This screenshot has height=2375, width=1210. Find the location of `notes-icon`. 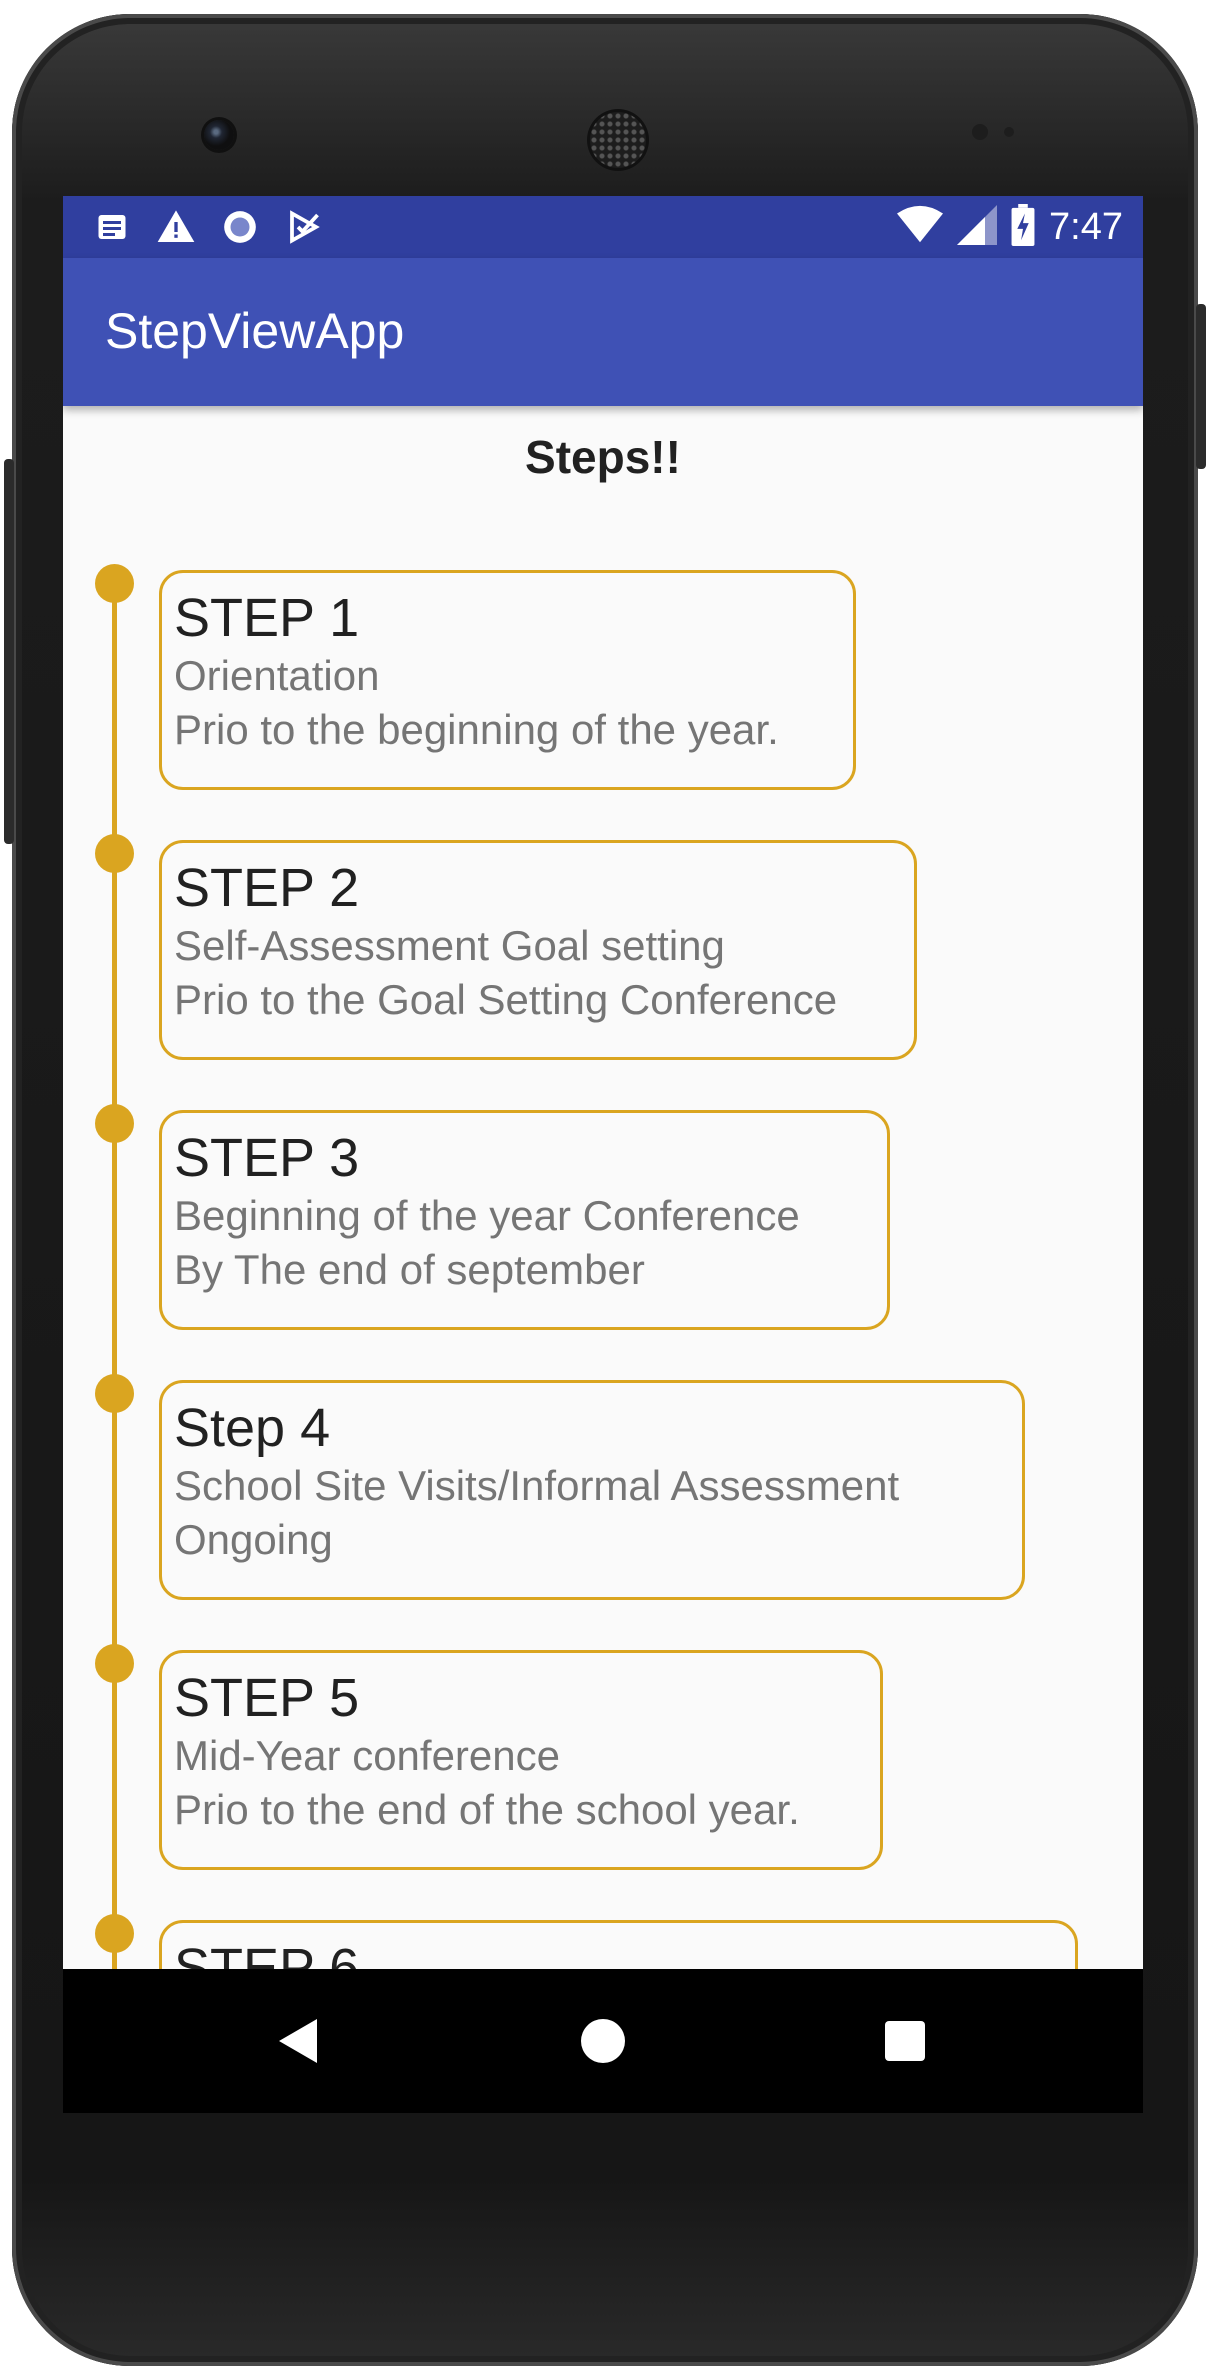

notes-icon is located at coordinates (112, 227).